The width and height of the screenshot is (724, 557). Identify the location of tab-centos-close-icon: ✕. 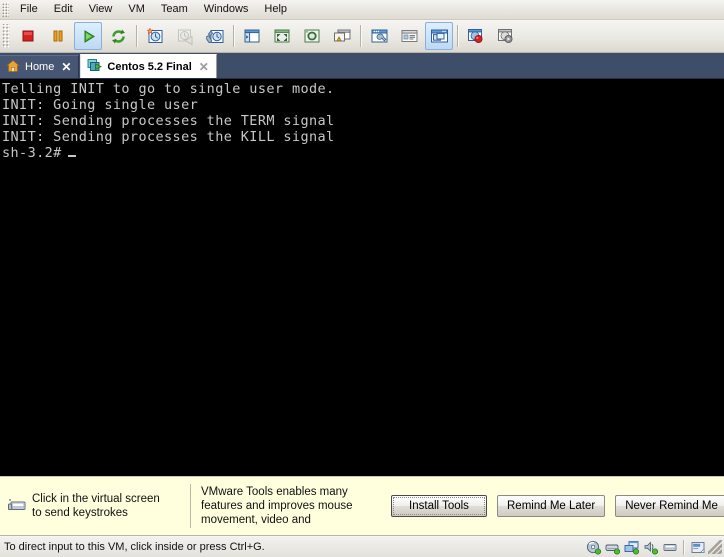
(204, 67).